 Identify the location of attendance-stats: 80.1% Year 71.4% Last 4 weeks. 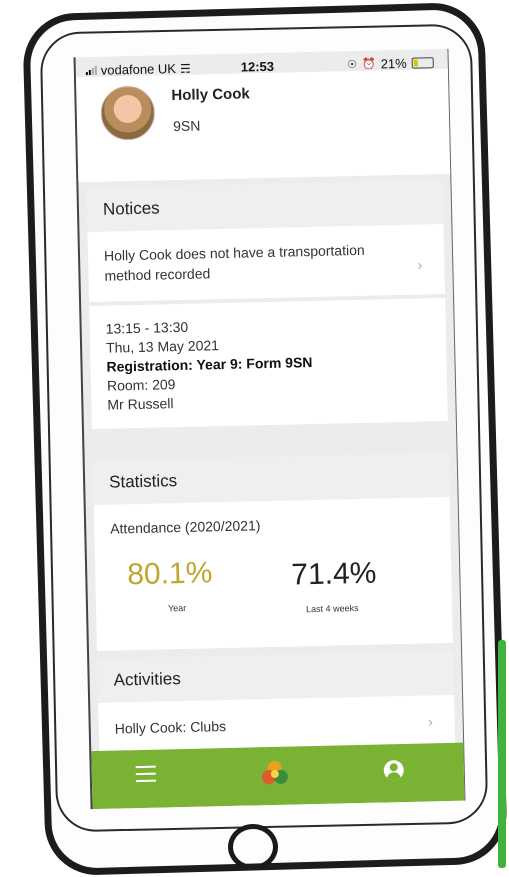
(273, 583).